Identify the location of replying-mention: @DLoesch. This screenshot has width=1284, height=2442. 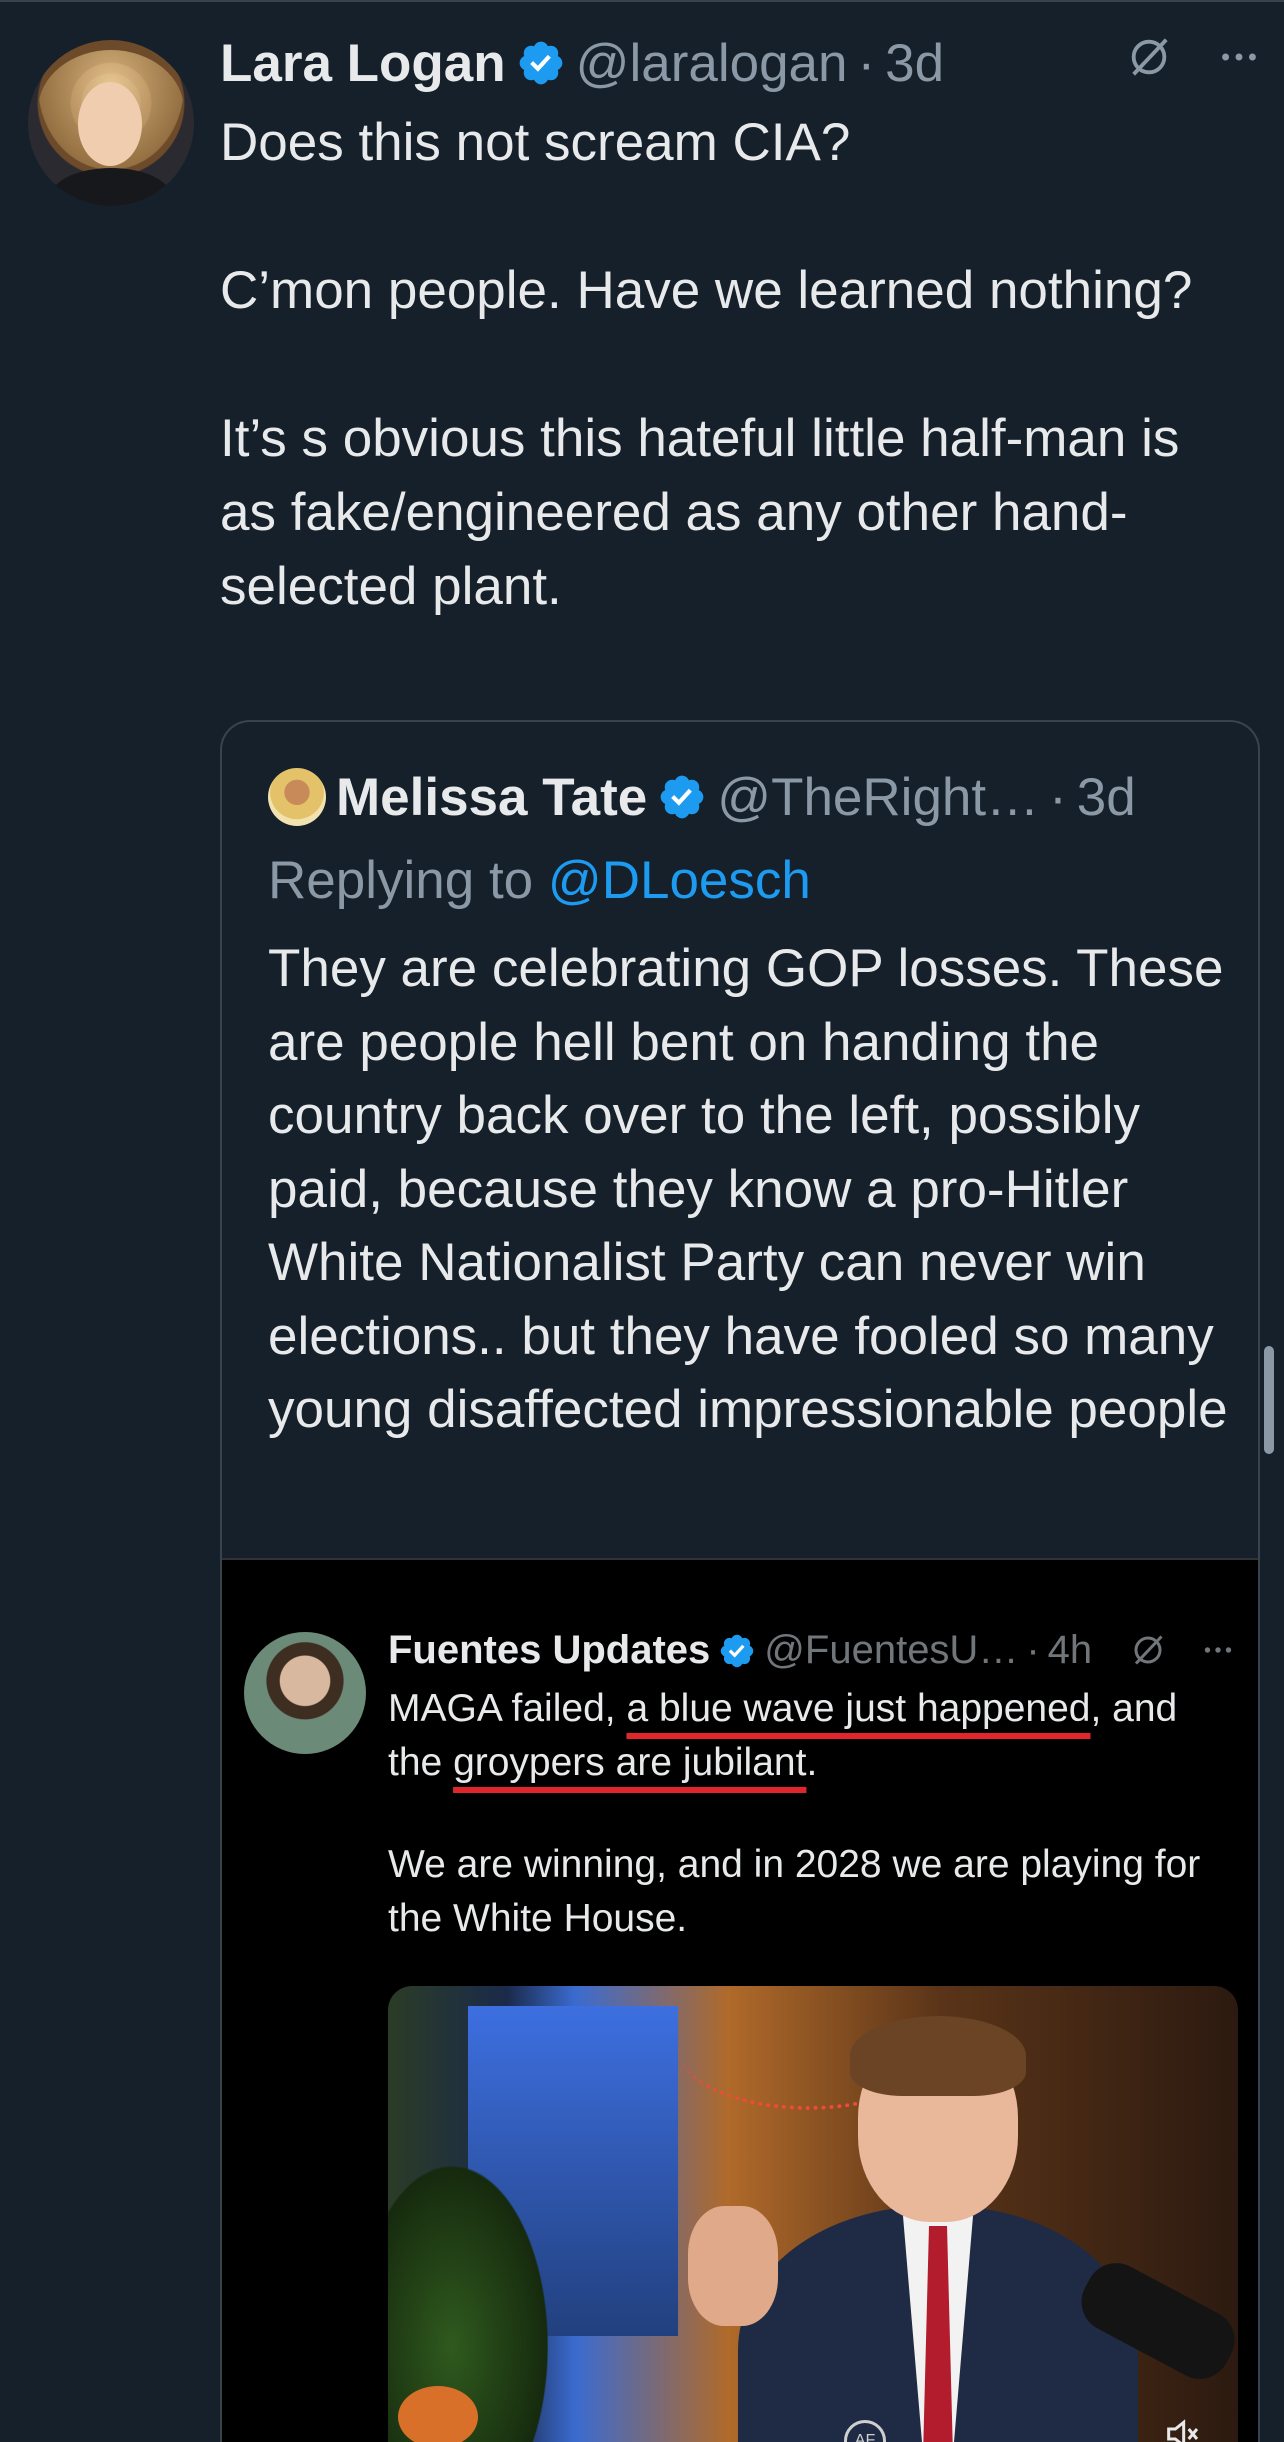
(679, 880).